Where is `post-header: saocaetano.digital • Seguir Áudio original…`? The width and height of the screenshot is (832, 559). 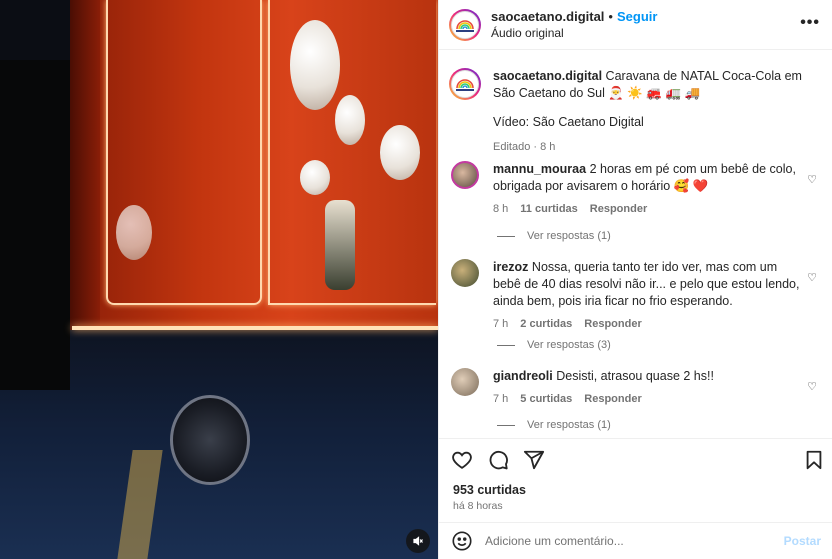 post-header: saocaetano.digital • Seguir Áudio original… is located at coordinates (635, 25).